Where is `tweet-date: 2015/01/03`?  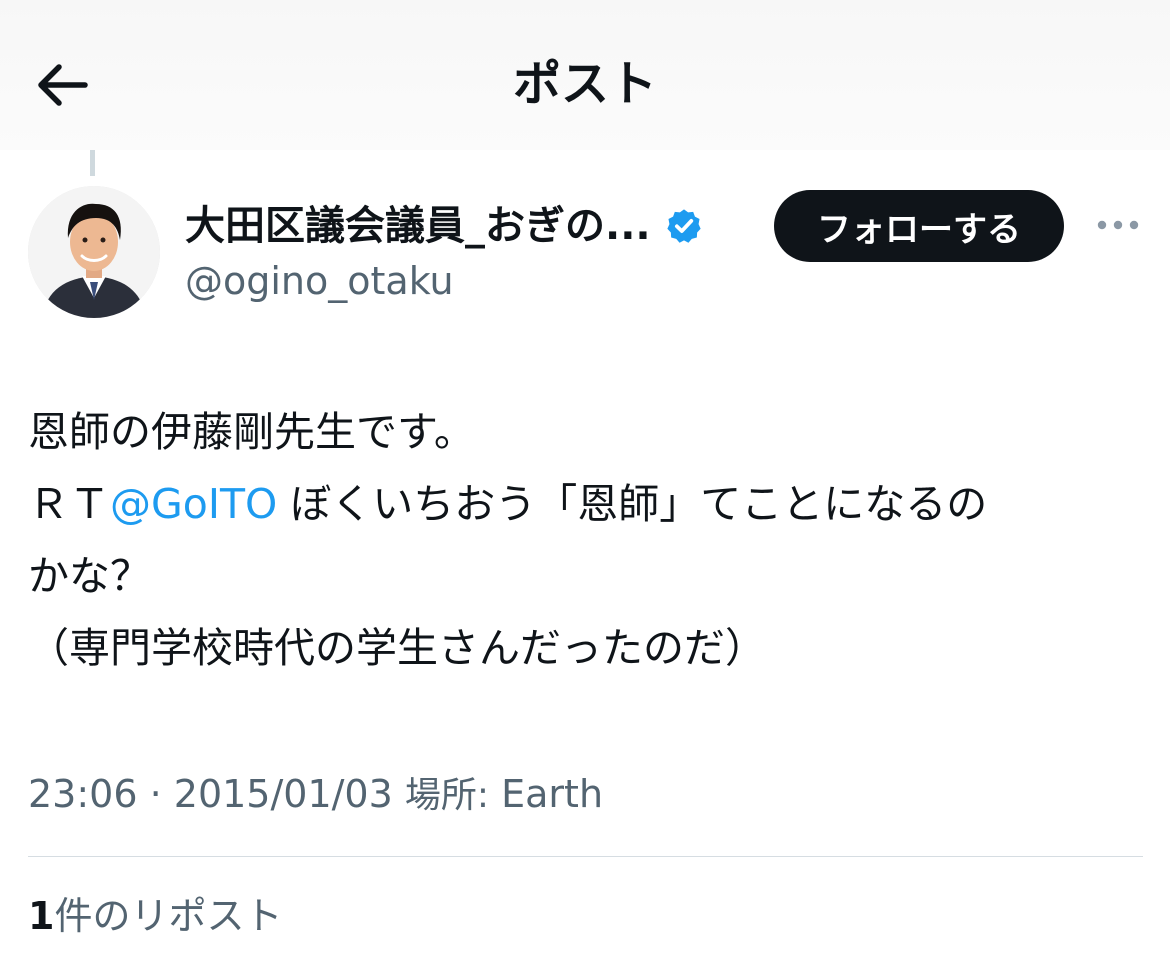 tweet-date: 2015/01/03 is located at coordinates (283, 794).